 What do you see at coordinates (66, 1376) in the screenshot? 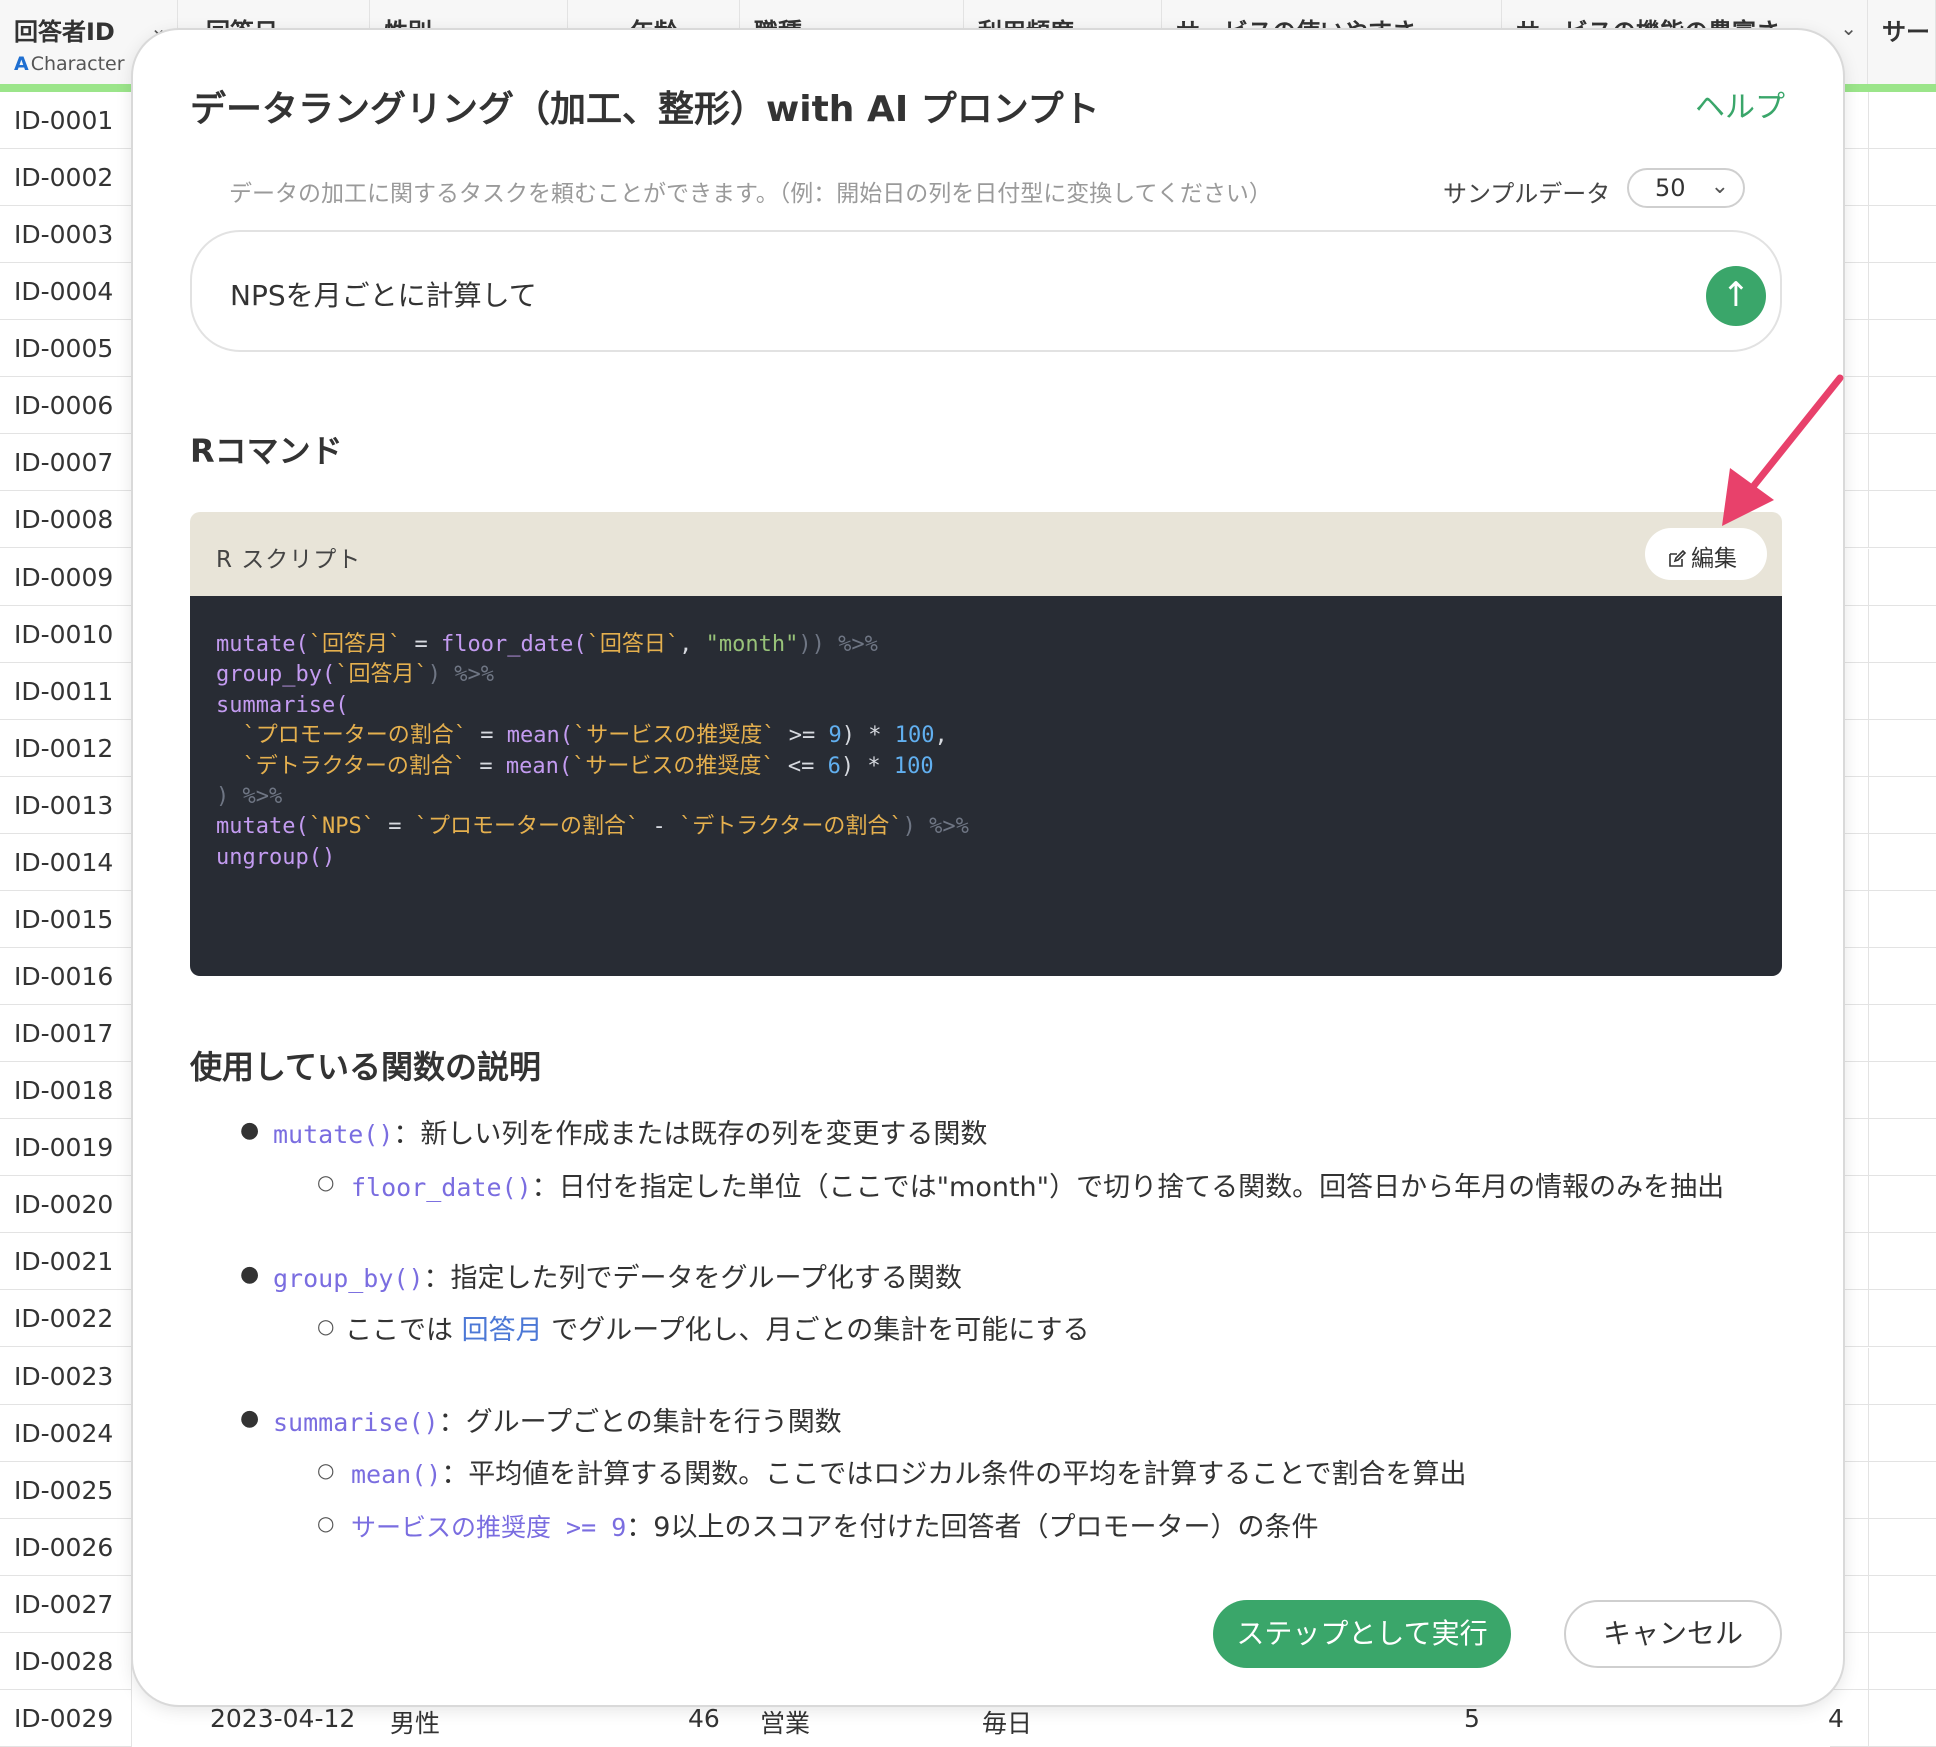
I see `row-id-cell: ID-0023` at bounding box center [66, 1376].